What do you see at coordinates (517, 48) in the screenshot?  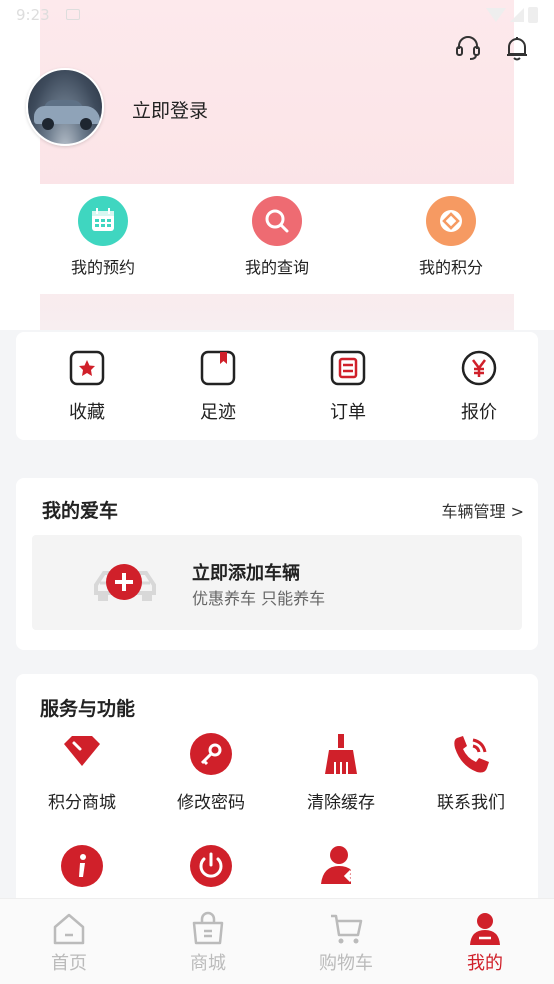 I see `notification-bell-icon` at bounding box center [517, 48].